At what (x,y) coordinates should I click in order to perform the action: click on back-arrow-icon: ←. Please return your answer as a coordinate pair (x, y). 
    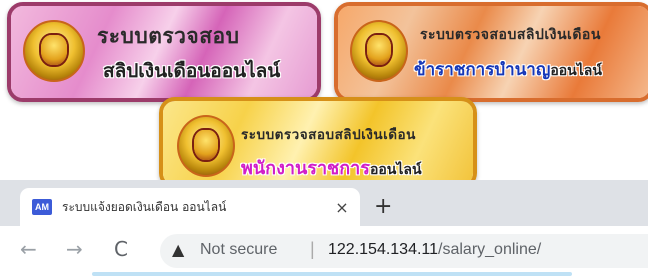
    Looking at the image, I should click on (28, 249).